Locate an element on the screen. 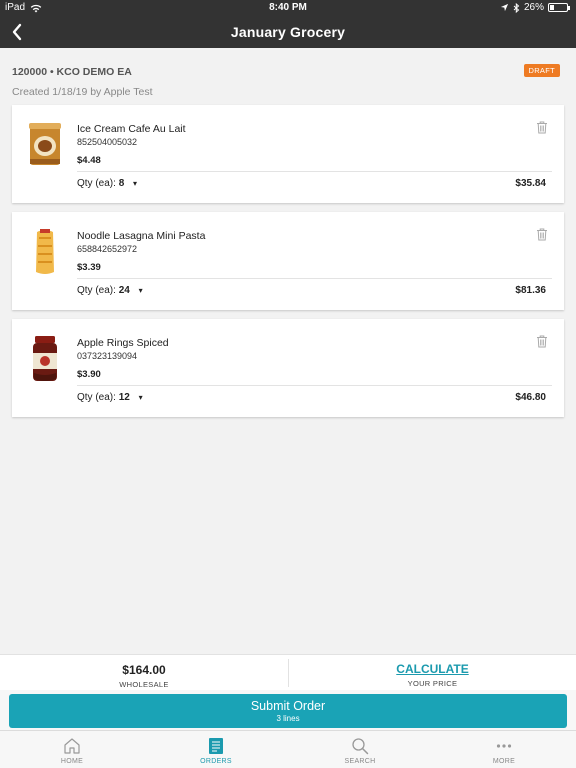  qty-value: 8 is located at coordinates (121, 183).